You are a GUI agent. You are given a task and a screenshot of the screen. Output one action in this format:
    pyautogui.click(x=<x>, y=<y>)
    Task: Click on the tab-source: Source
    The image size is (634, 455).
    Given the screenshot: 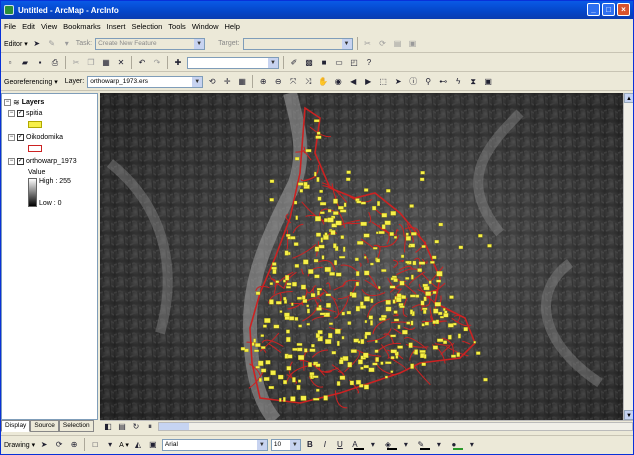 What is the action you would take?
    pyautogui.click(x=44, y=426)
    